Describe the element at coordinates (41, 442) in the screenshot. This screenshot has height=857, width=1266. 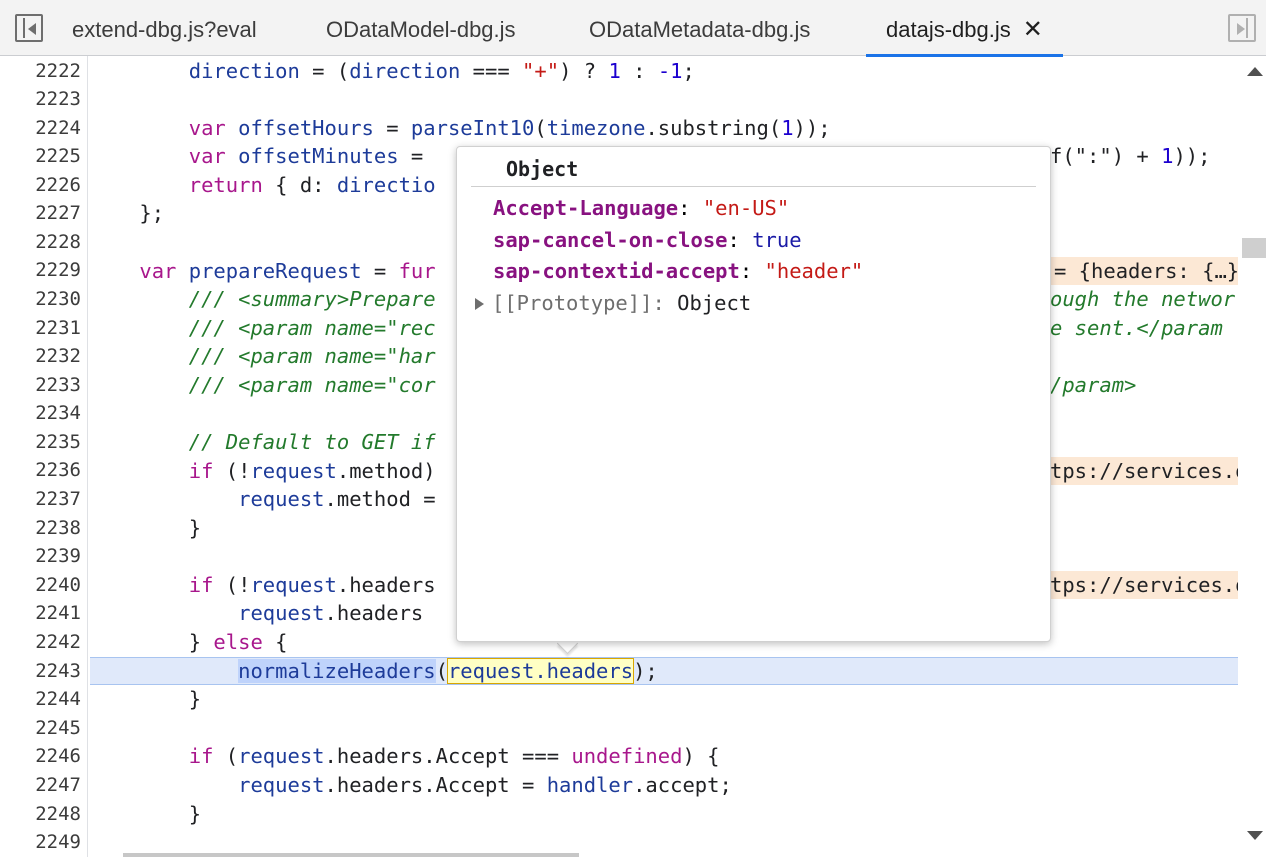
I see `line-number: 2235` at that location.